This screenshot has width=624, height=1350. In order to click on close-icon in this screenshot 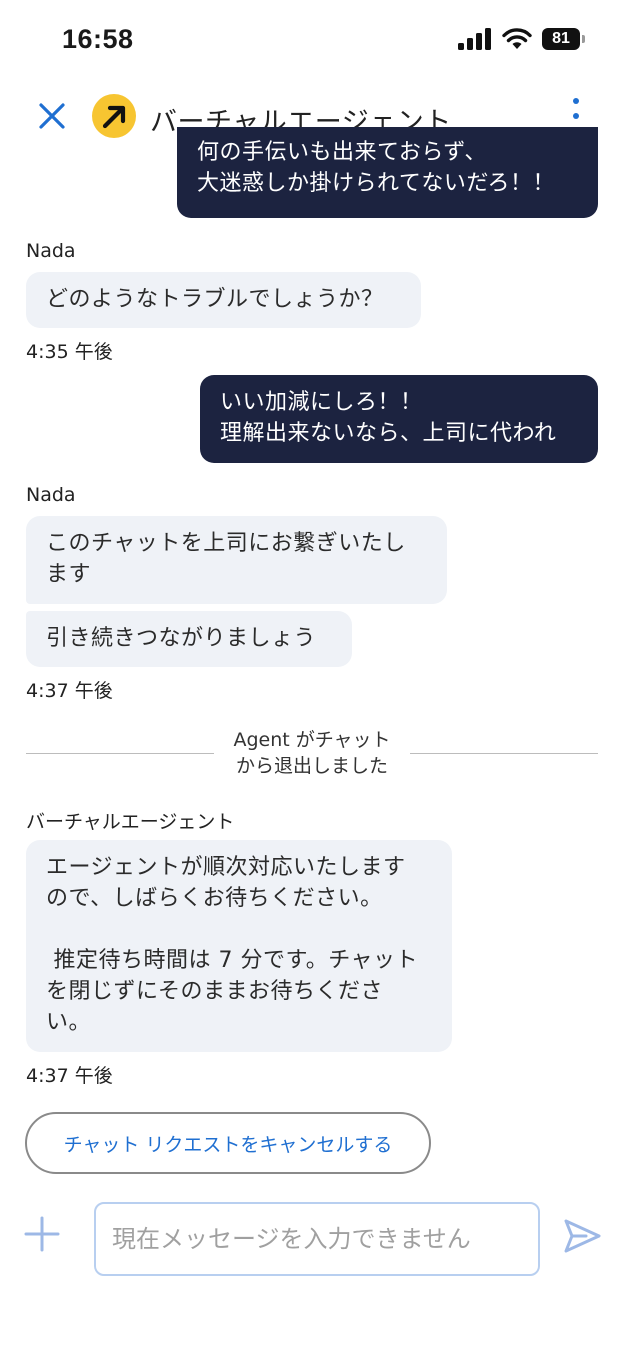, I will do `click(52, 116)`.